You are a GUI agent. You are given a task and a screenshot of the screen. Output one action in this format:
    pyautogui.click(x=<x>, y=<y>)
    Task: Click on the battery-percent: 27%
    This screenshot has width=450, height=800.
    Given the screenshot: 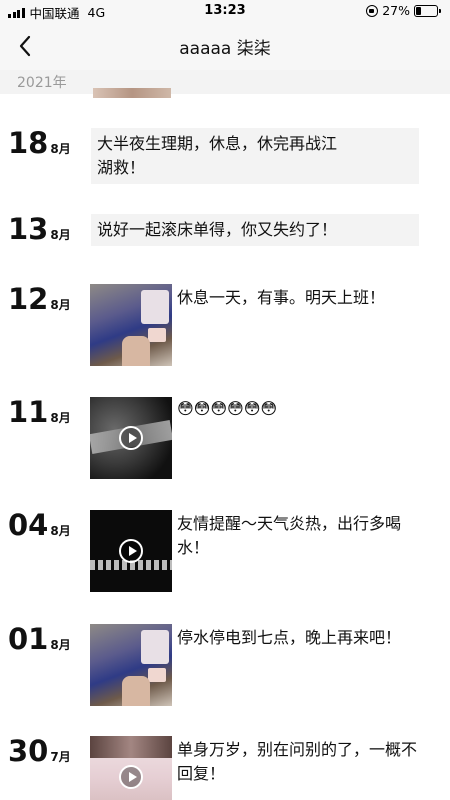 What is the action you would take?
    pyautogui.click(x=396, y=10)
    